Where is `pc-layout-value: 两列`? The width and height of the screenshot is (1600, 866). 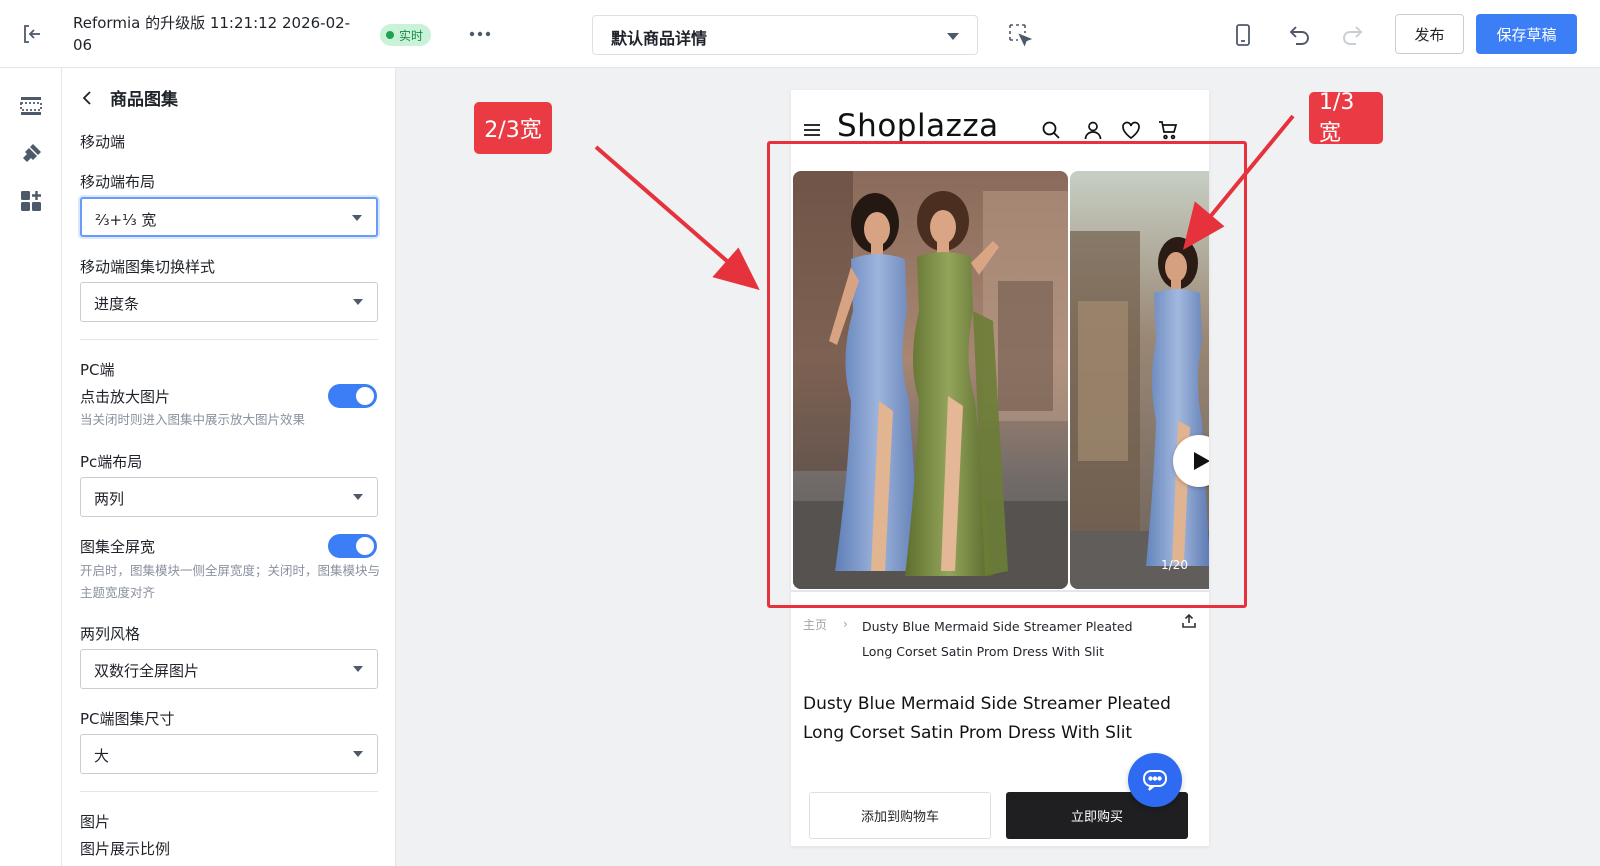 pc-layout-value: 两列 is located at coordinates (109, 499).